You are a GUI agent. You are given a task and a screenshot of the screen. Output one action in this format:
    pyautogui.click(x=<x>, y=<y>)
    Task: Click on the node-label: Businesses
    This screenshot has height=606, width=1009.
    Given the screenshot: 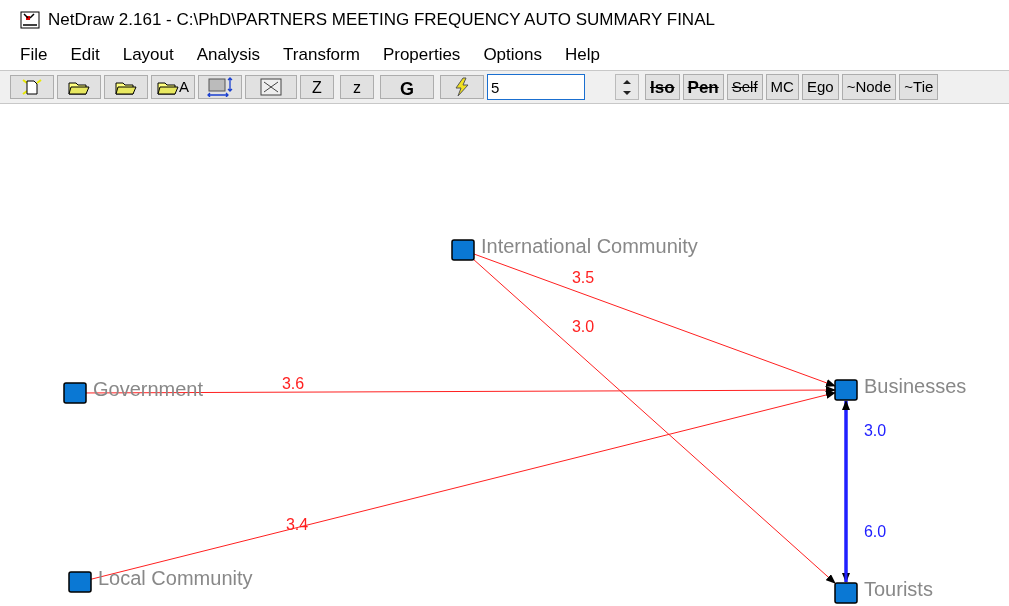 What is the action you would take?
    pyautogui.click(x=915, y=386)
    